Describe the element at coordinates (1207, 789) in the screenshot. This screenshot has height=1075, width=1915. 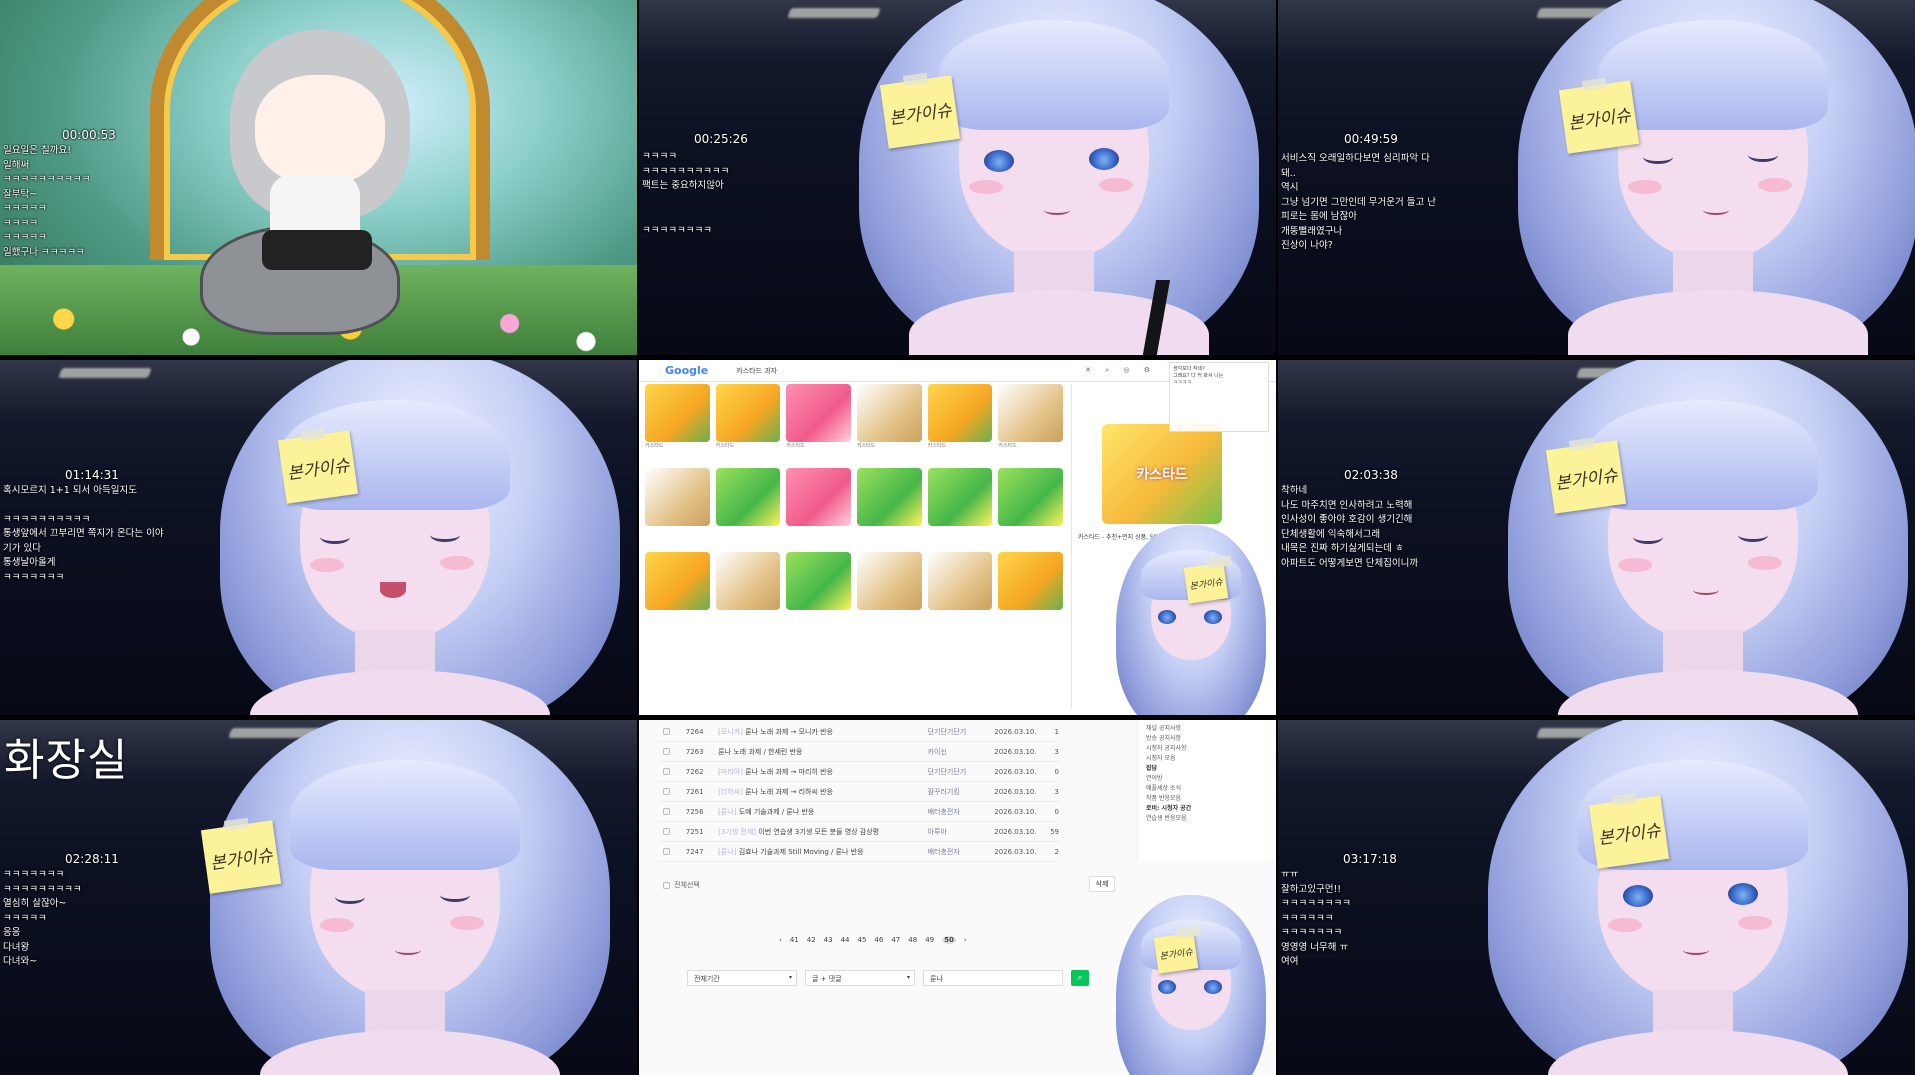
I see `sidebar-item: 애플세상 소식` at that location.